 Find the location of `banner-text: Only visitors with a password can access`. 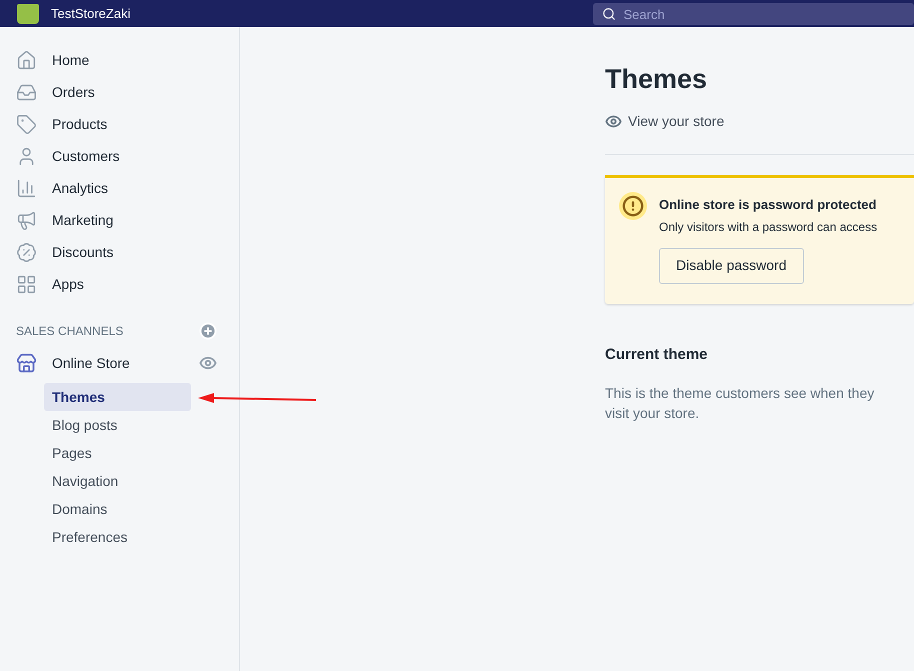

banner-text: Only visitors with a password can access is located at coordinates (768, 227).